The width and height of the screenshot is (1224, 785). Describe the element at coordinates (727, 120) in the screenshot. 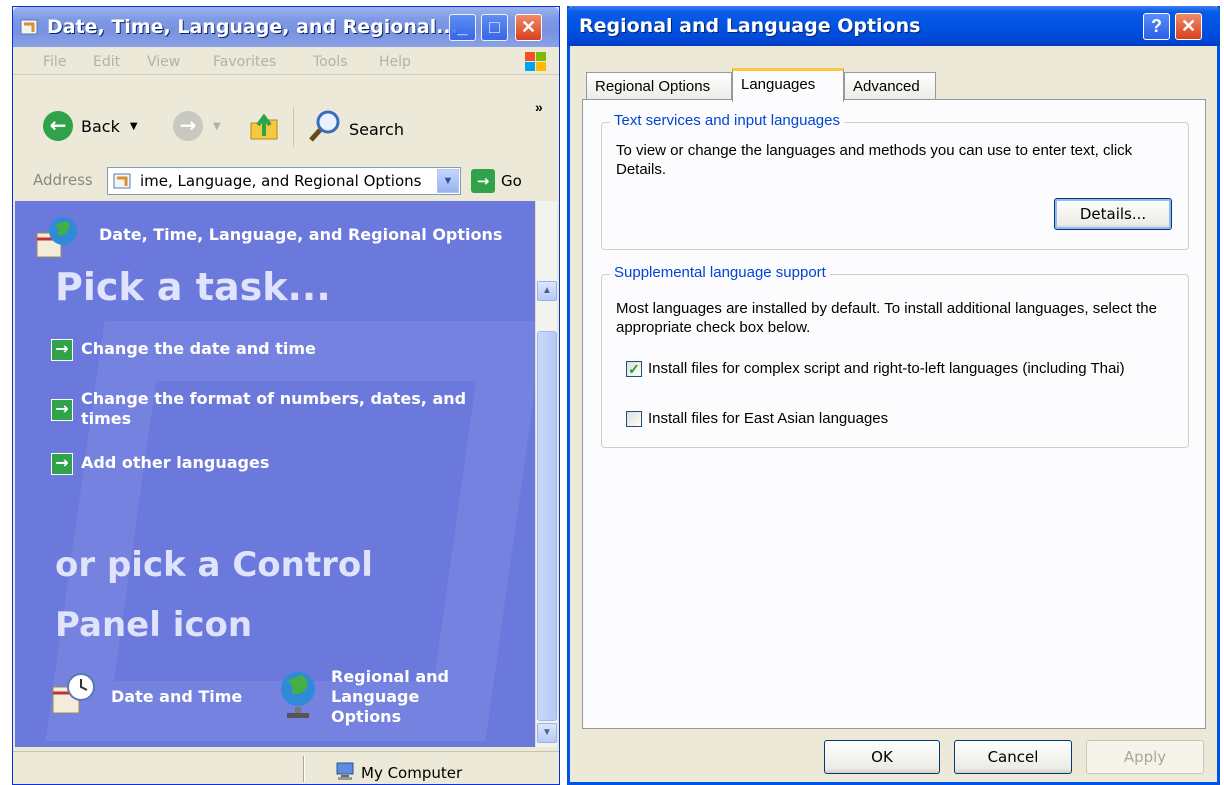

I see `text-services-title: Text services and input languages` at that location.